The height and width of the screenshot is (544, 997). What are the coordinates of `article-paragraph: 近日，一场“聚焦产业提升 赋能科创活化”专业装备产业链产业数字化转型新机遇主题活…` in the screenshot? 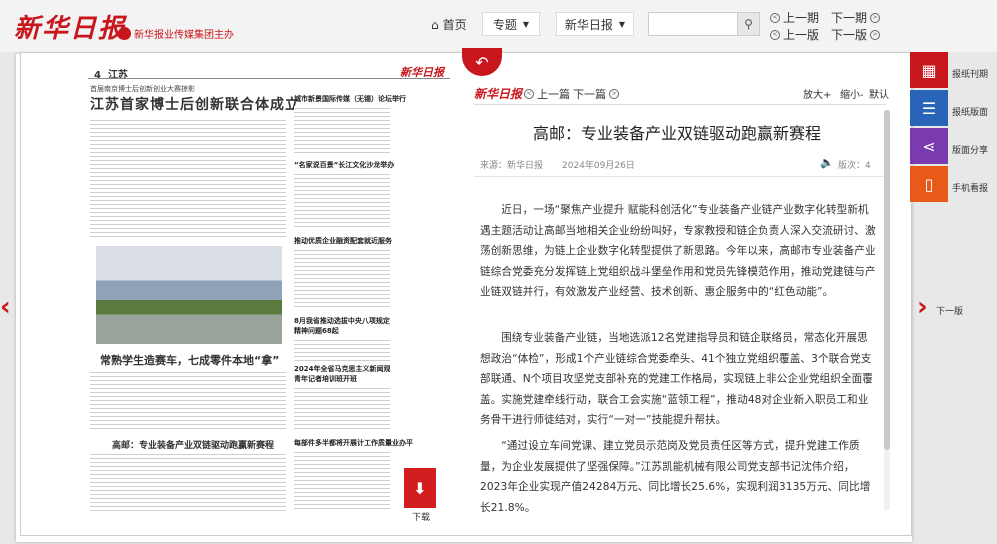 It's located at (678, 251).